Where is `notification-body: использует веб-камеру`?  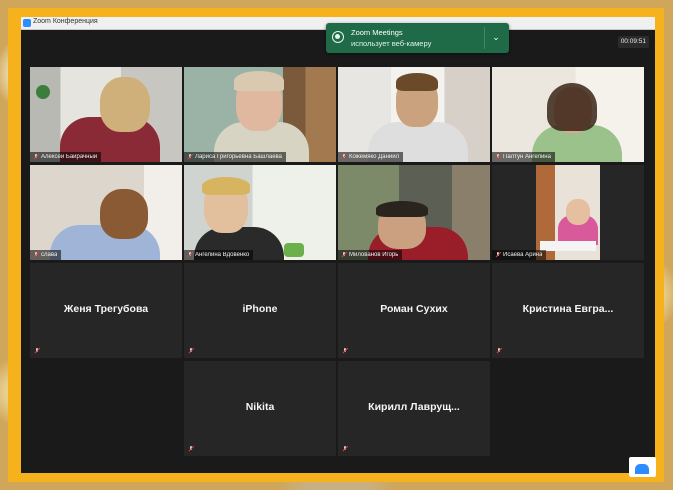
notification-body: использует веб-камеру is located at coordinates (391, 43).